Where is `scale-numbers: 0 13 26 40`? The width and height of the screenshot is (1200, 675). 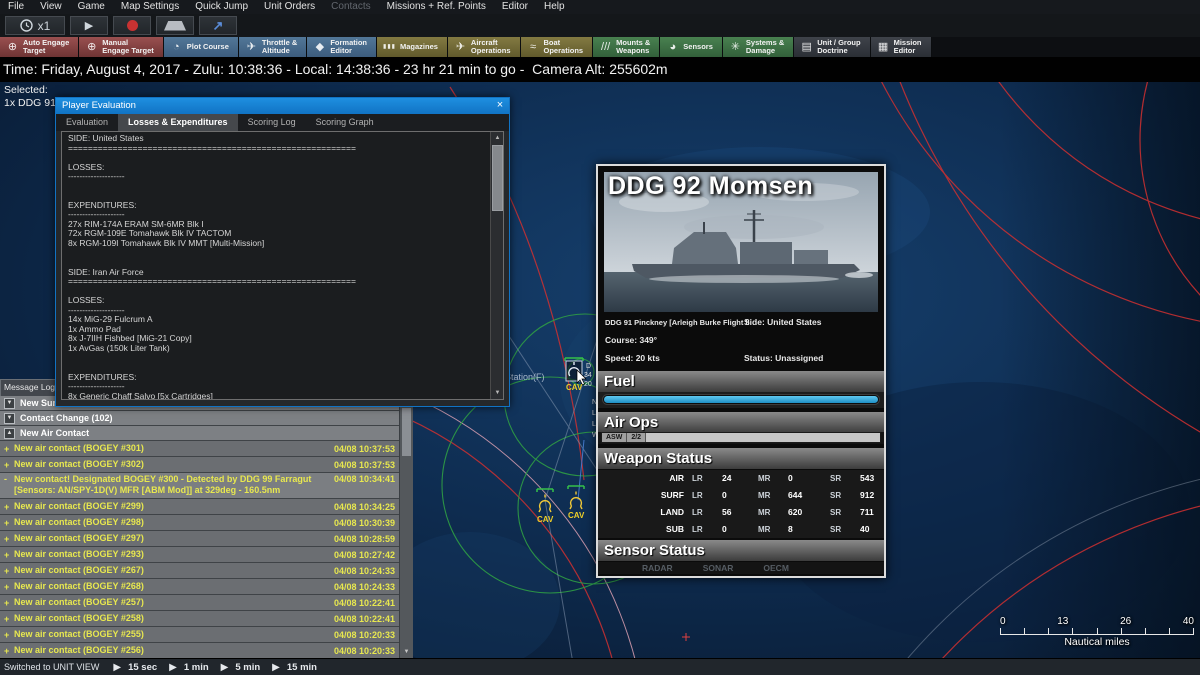 scale-numbers: 0 13 26 40 is located at coordinates (1097, 622).